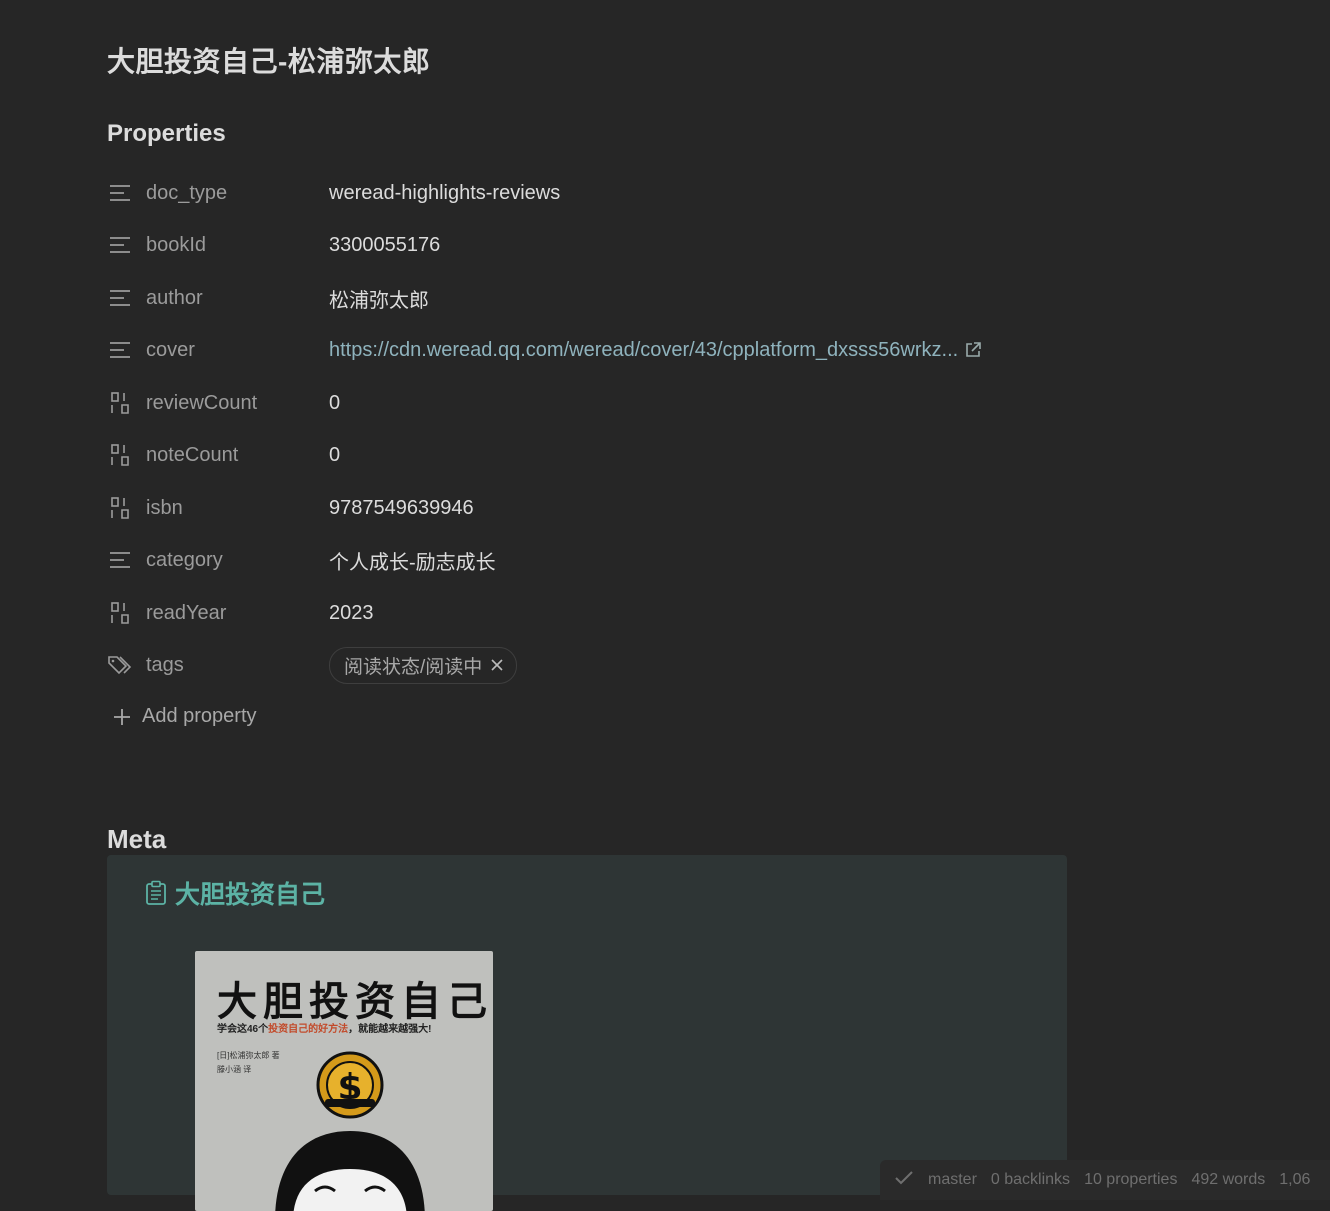 The height and width of the screenshot is (1211, 1330). I want to click on character-count: 1,06, so click(1294, 1180).